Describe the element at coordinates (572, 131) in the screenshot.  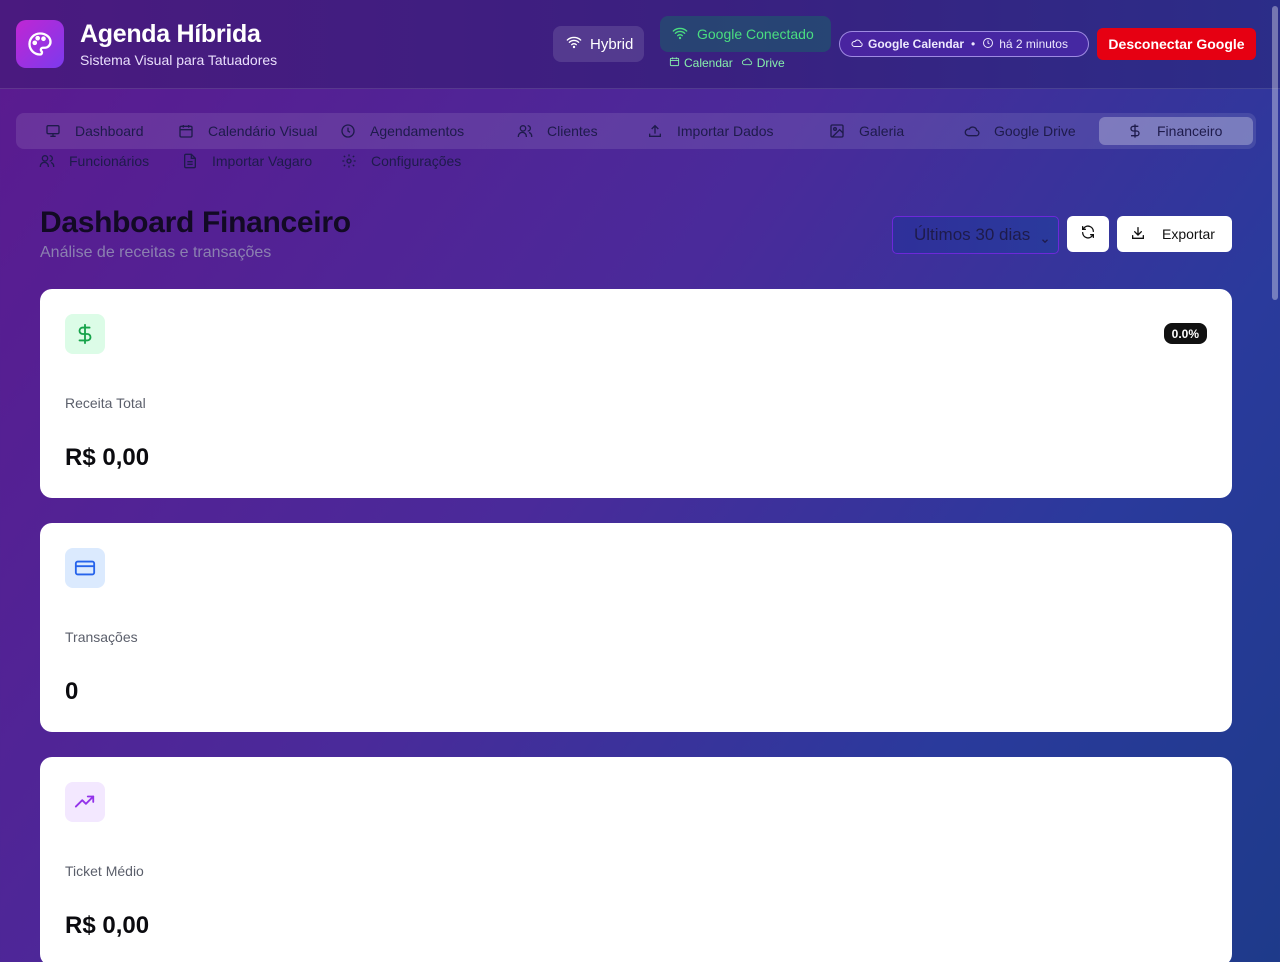
I see `nav-item-label: Clientes` at that location.